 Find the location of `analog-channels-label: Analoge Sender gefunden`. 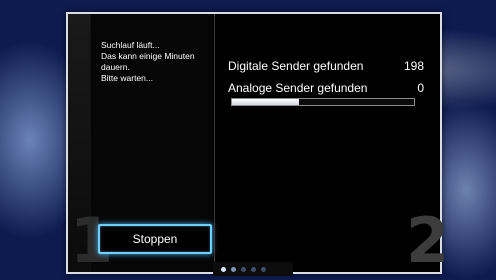

analog-channels-label: Analoge Sender gefunden is located at coordinates (298, 88).